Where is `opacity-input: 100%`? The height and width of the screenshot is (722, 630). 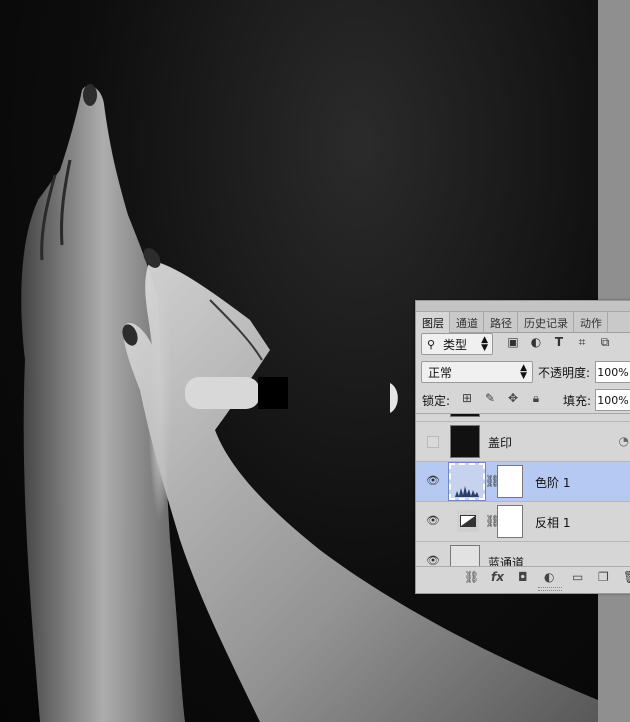
opacity-input: 100% is located at coordinates (612, 372).